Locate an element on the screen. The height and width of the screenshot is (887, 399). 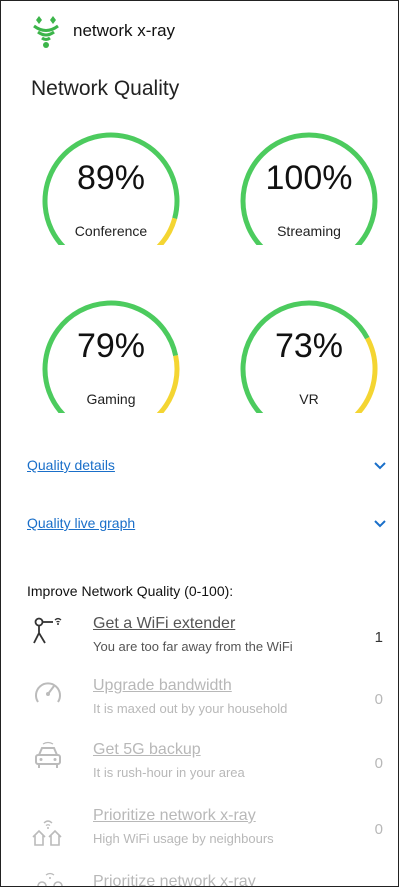
gauge-percent: 100% is located at coordinates (309, 178).